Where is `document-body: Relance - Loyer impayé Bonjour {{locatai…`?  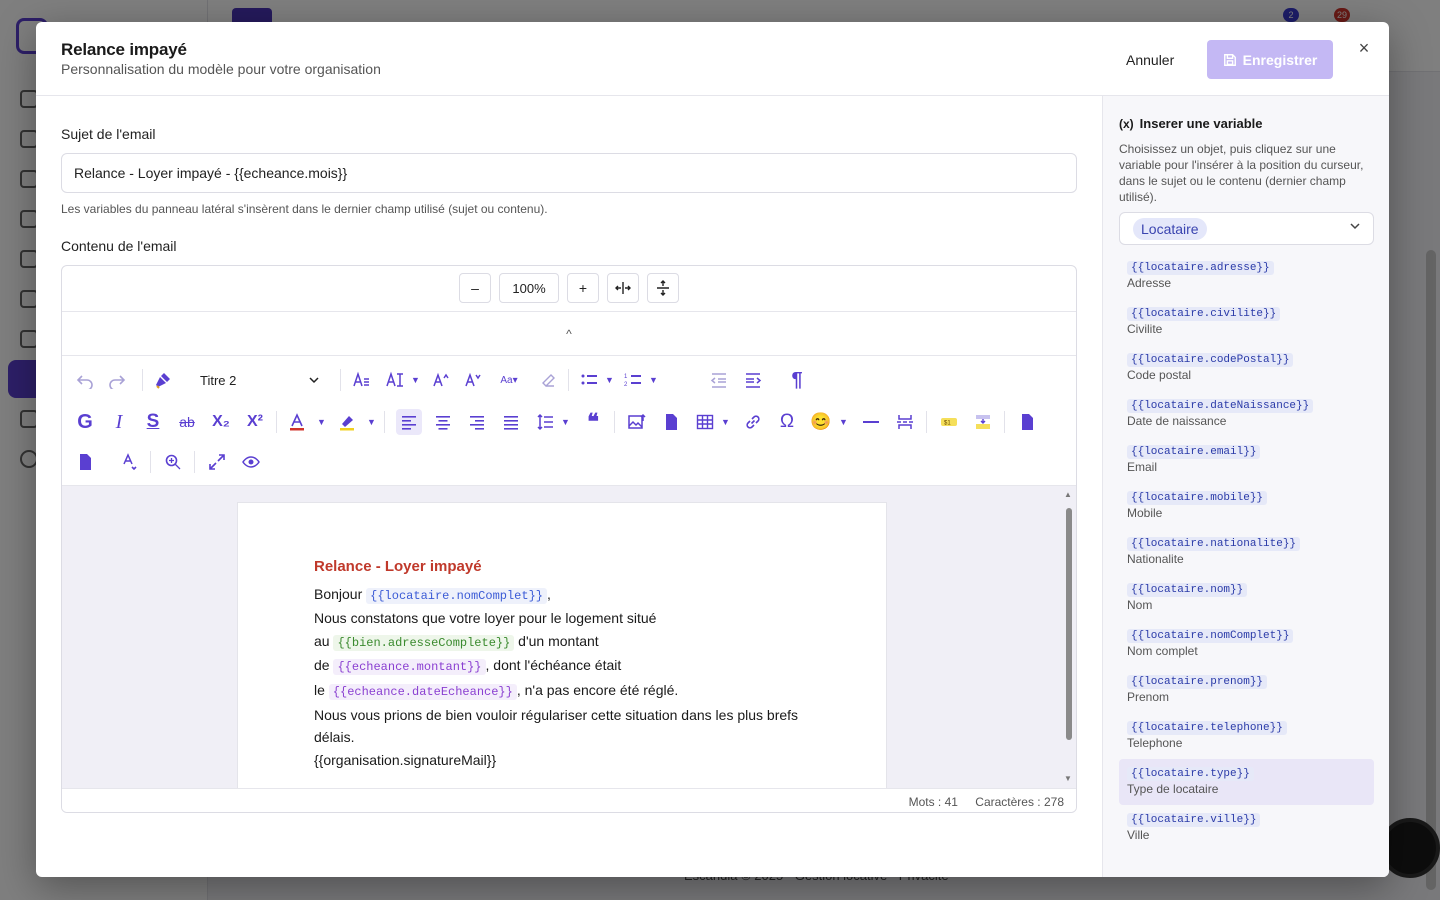 document-body: Relance - Loyer impayé Bonjour {{locatai… is located at coordinates (574, 663).